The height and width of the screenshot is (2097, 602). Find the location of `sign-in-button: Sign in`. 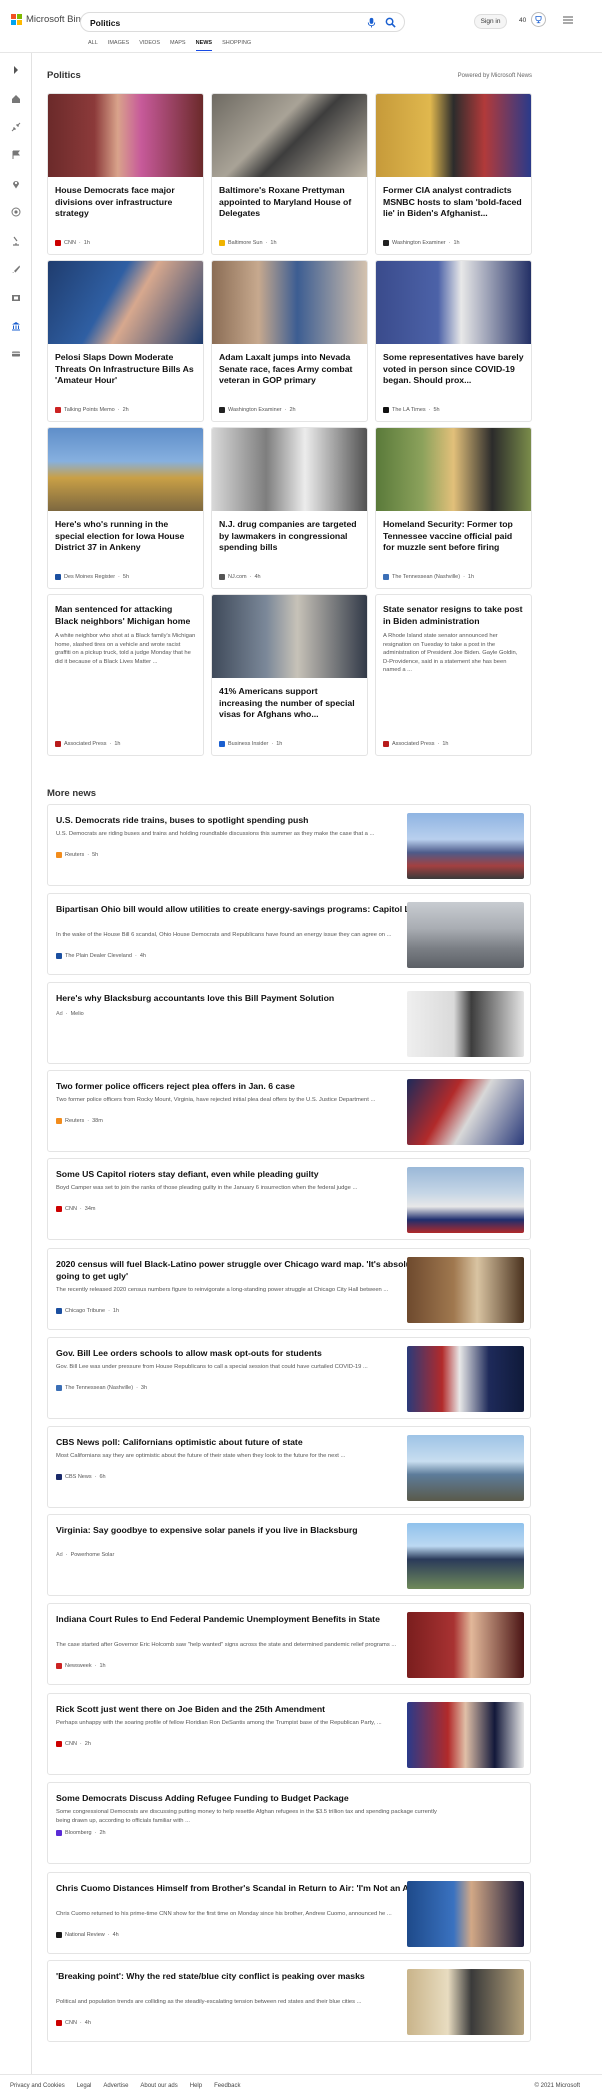

sign-in-button: Sign in is located at coordinates (490, 21).